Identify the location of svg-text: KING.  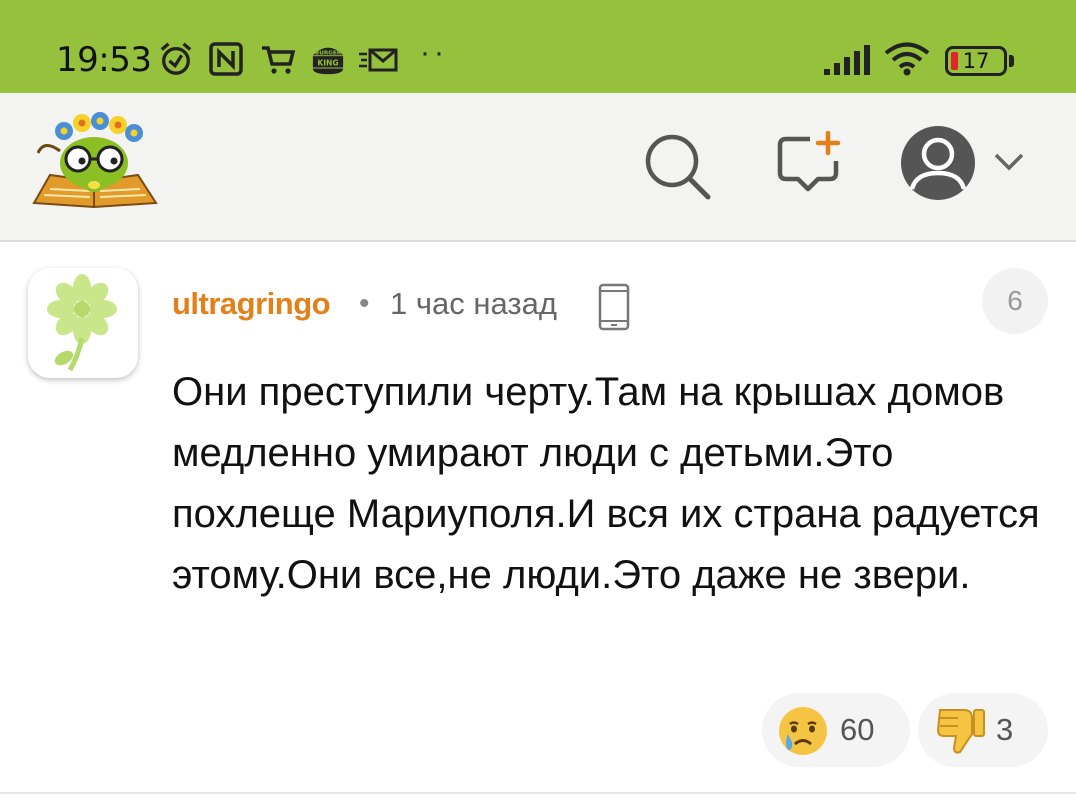
(327, 63).